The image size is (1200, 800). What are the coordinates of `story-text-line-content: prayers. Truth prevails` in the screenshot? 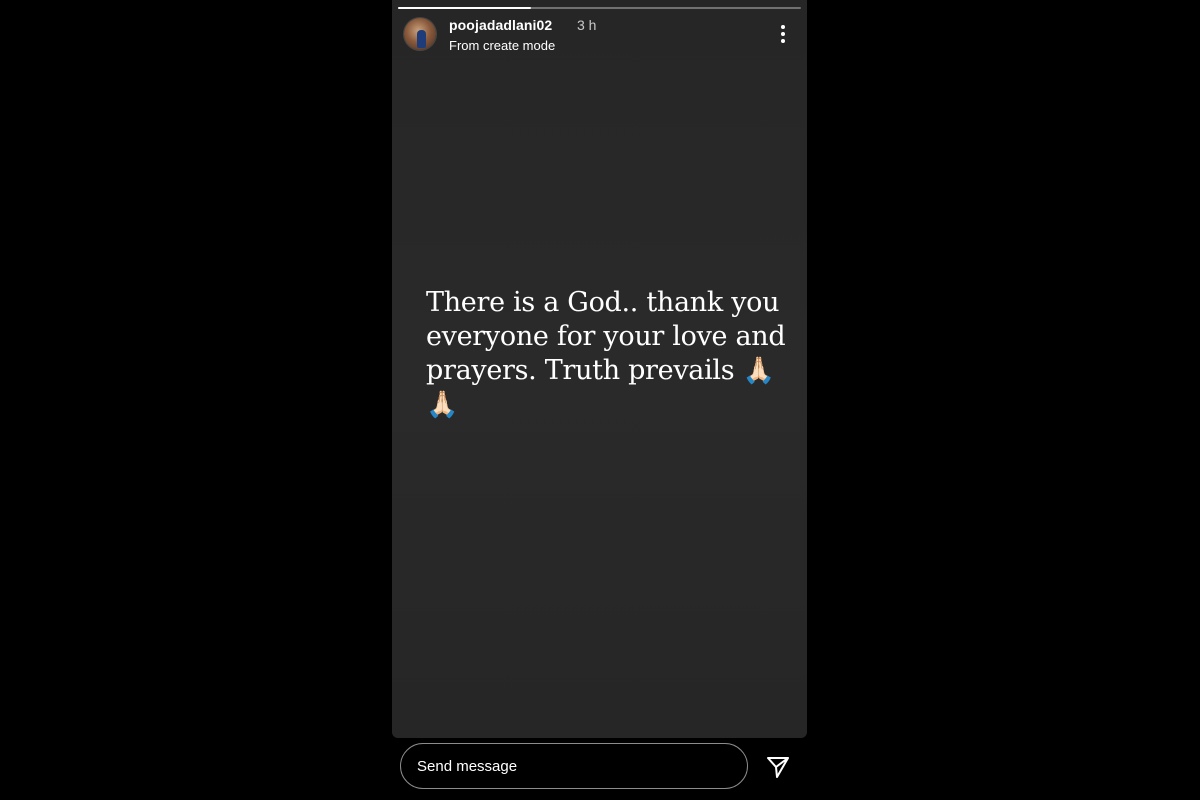 It's located at (580, 370).